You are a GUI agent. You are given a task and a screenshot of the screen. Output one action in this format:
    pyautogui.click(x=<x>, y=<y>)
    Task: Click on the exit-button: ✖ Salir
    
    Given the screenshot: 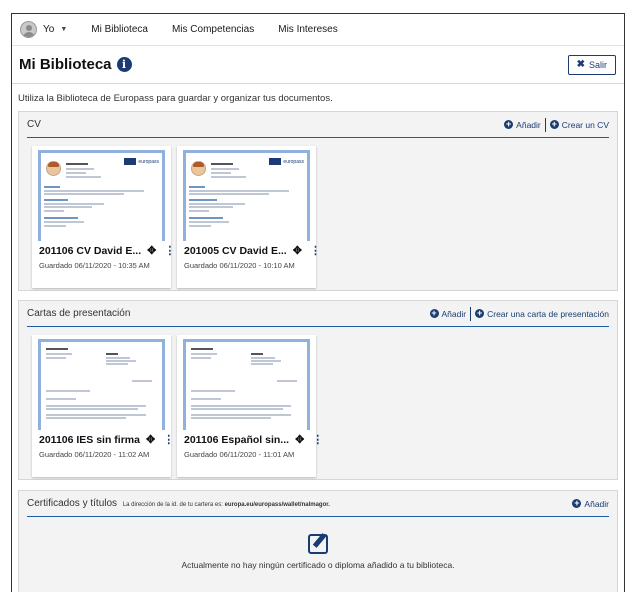 What is the action you would take?
    pyautogui.click(x=591, y=64)
    